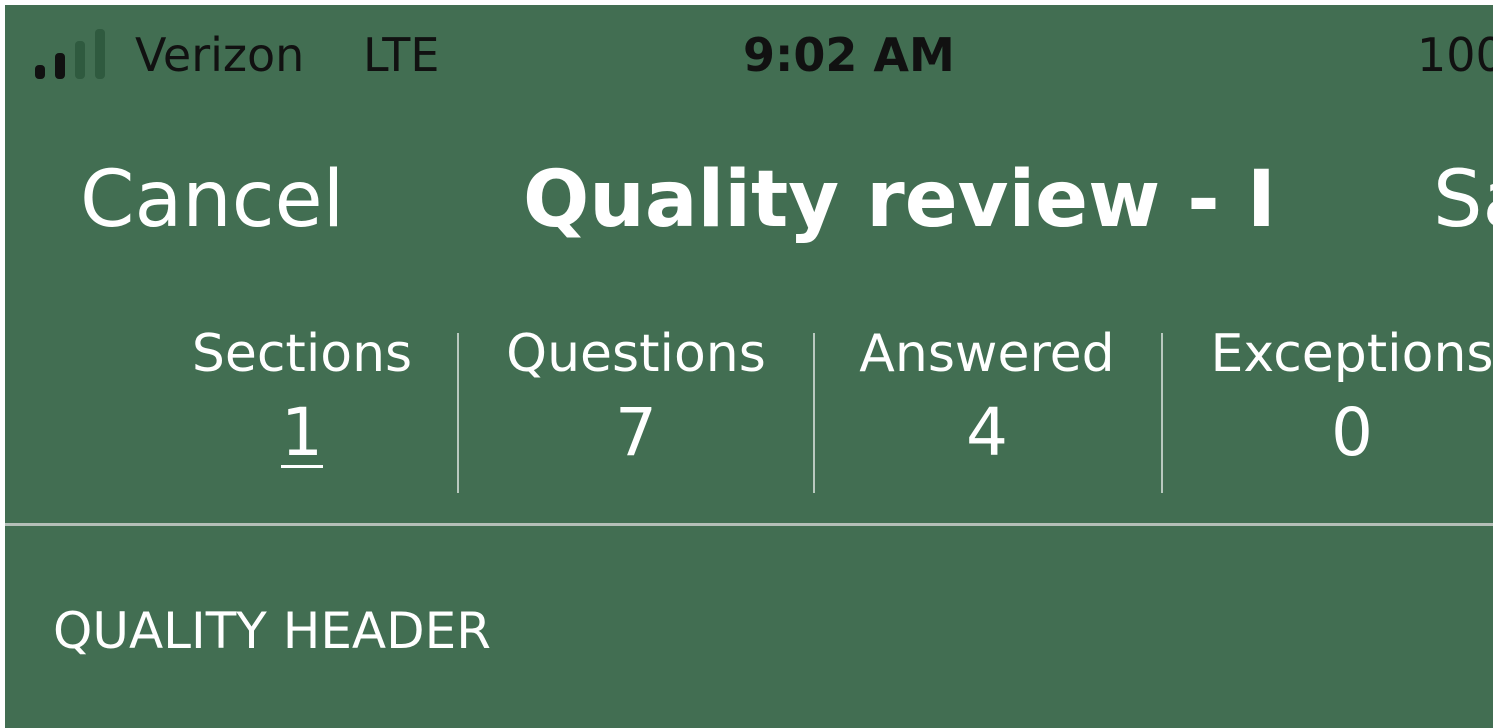  What do you see at coordinates (987, 432) in the screenshot?
I see `stat-value: 4` at bounding box center [987, 432].